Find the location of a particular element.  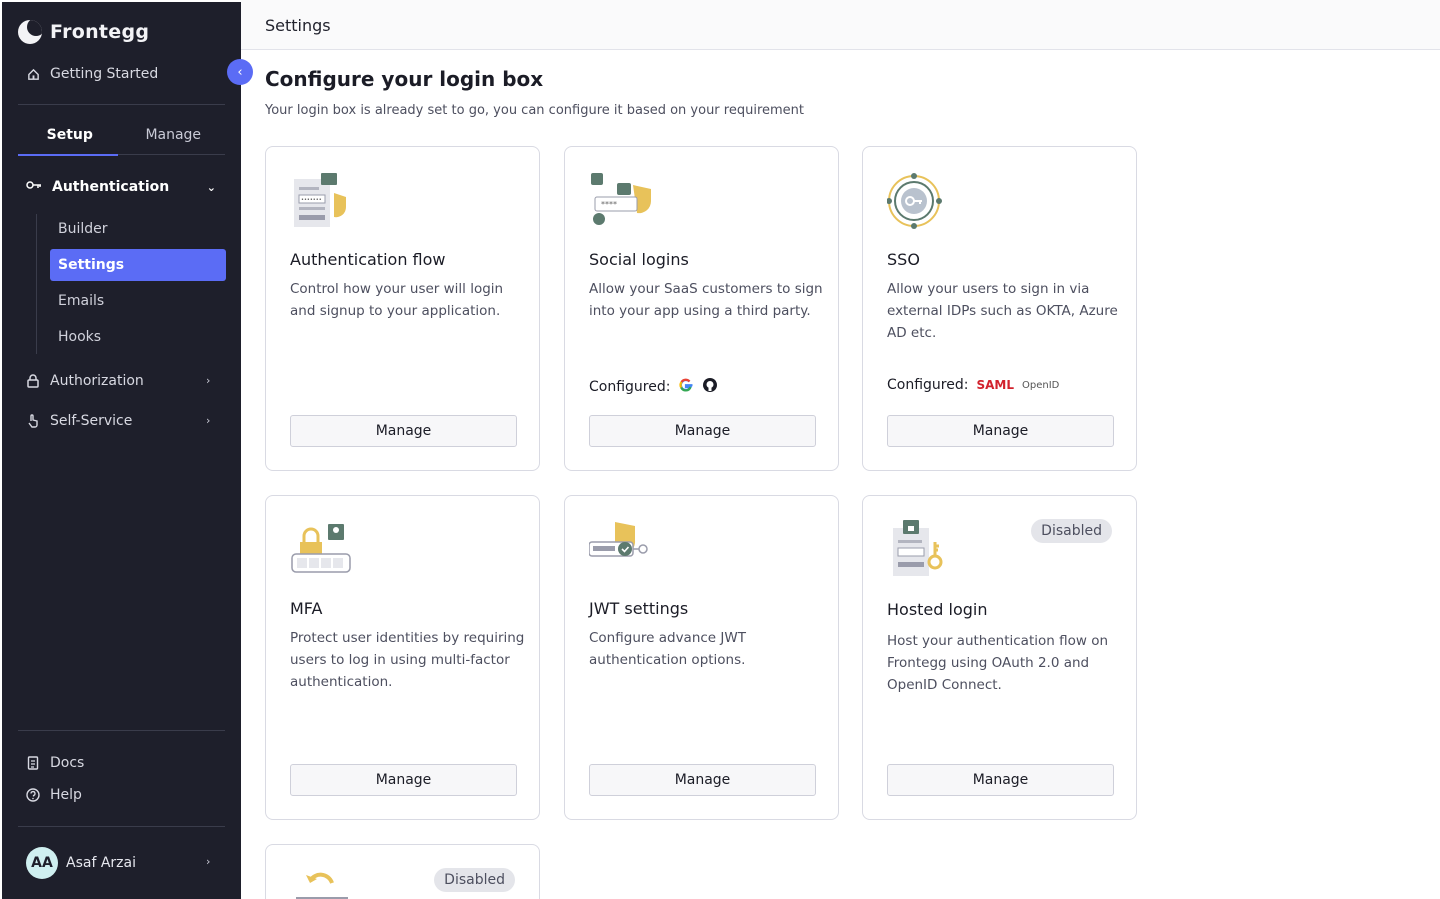

card-partial: Disabled is located at coordinates (402, 871).